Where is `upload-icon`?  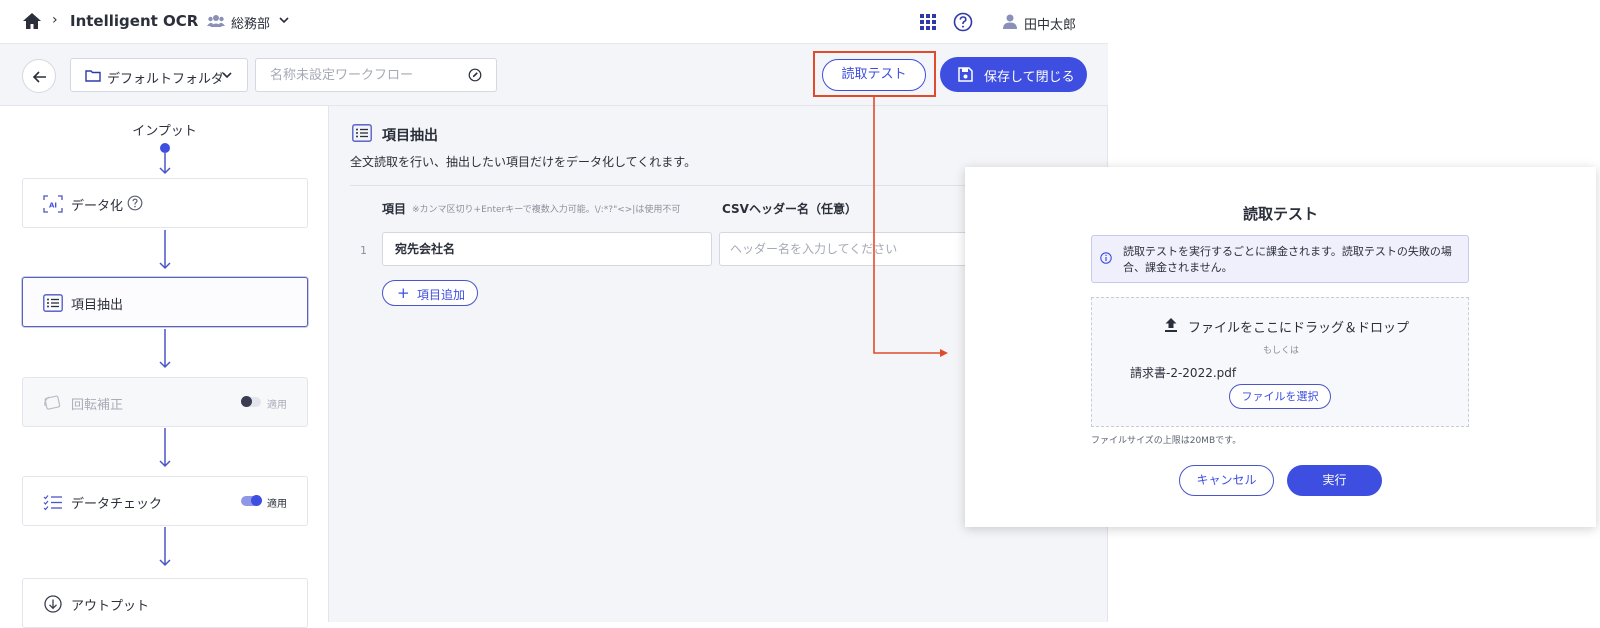 upload-icon is located at coordinates (1171, 325).